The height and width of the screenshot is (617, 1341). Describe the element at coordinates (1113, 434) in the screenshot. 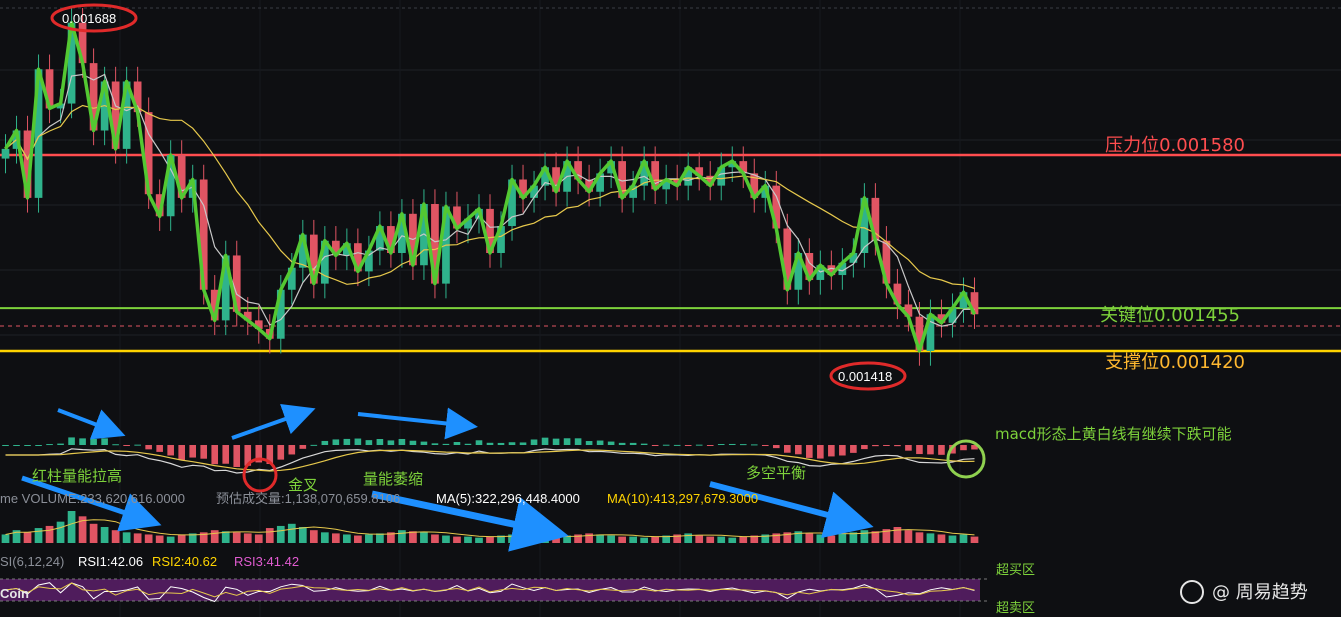

I see `macd-note: macd形态上黄白线有继续下跌可能` at that location.